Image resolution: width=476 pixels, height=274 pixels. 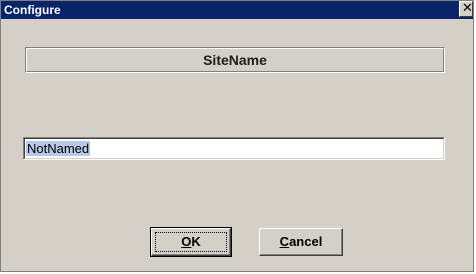 I want to click on window-title: Configure, so click(x=32, y=10).